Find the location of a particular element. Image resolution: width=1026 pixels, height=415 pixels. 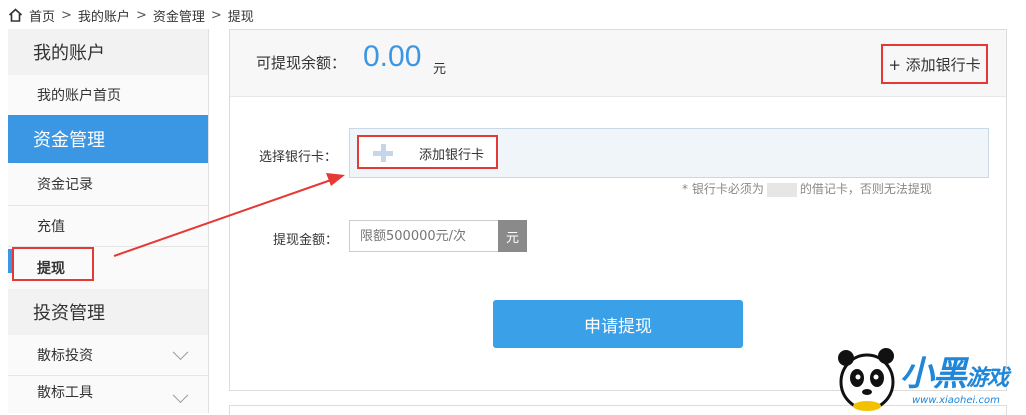

add-bank-card-link: + 添加银行卡 is located at coordinates (934, 64).